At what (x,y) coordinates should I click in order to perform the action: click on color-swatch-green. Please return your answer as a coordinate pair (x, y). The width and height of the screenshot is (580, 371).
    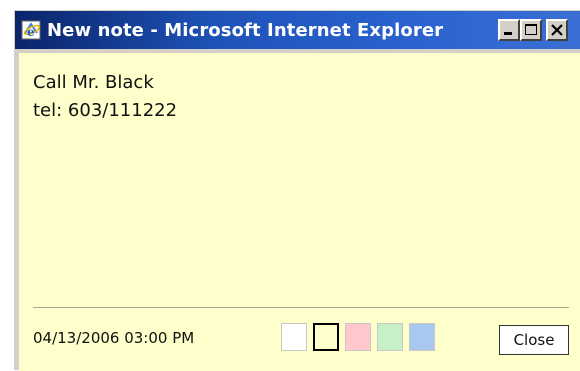
    Looking at the image, I should click on (390, 337).